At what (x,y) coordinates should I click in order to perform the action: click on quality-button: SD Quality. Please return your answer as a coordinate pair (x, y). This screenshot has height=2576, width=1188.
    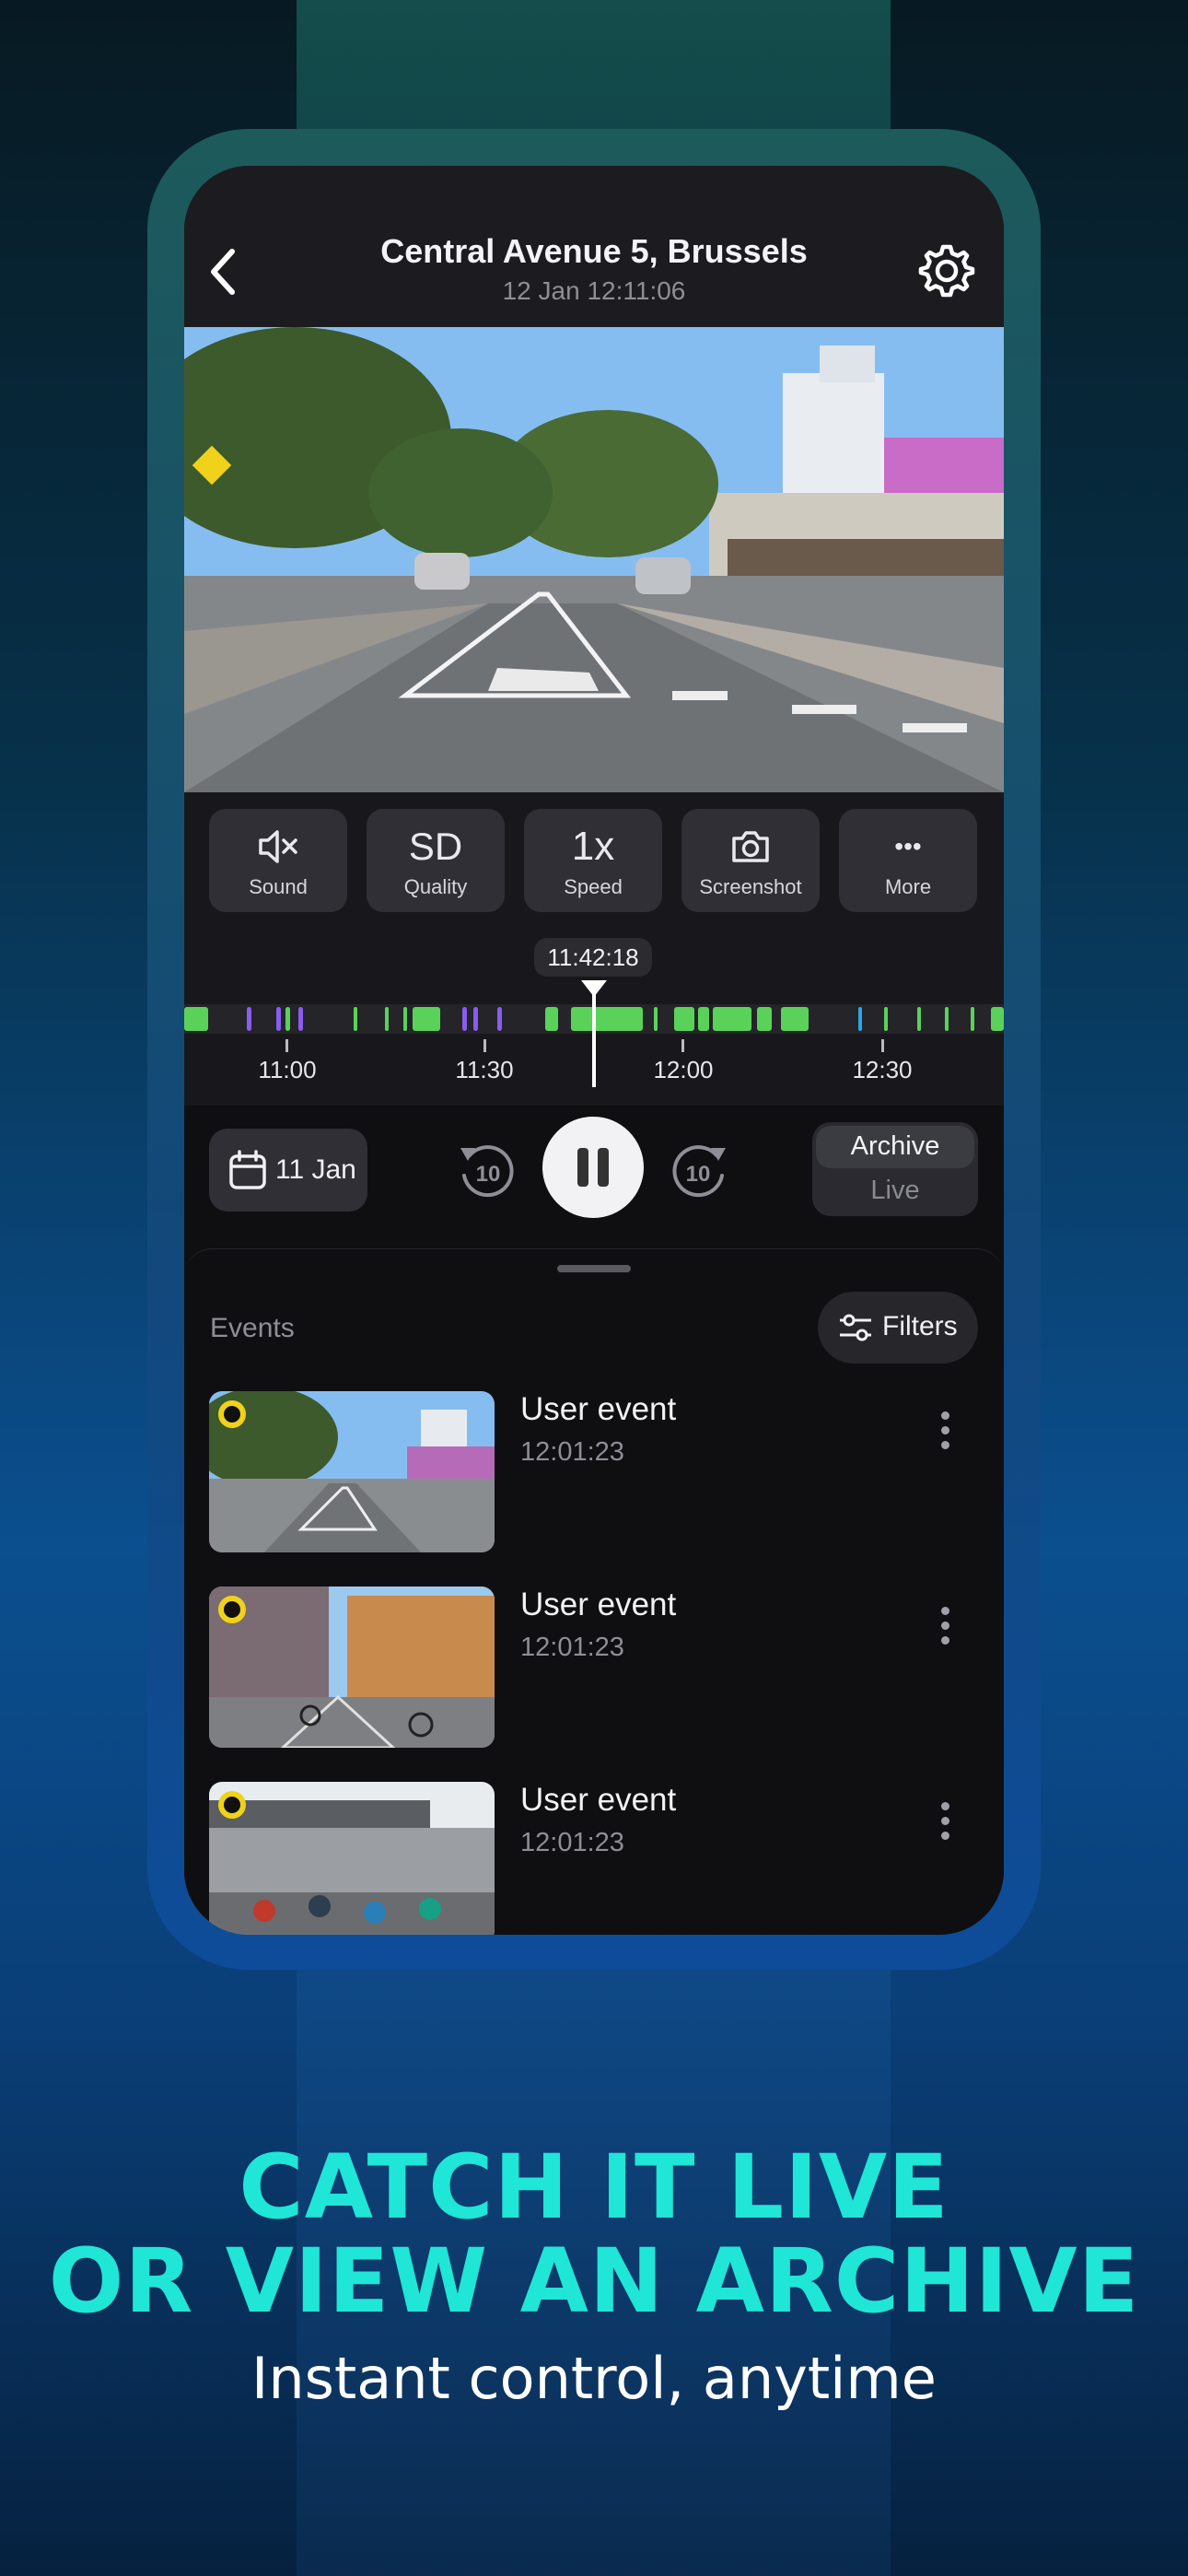
    Looking at the image, I should click on (436, 860).